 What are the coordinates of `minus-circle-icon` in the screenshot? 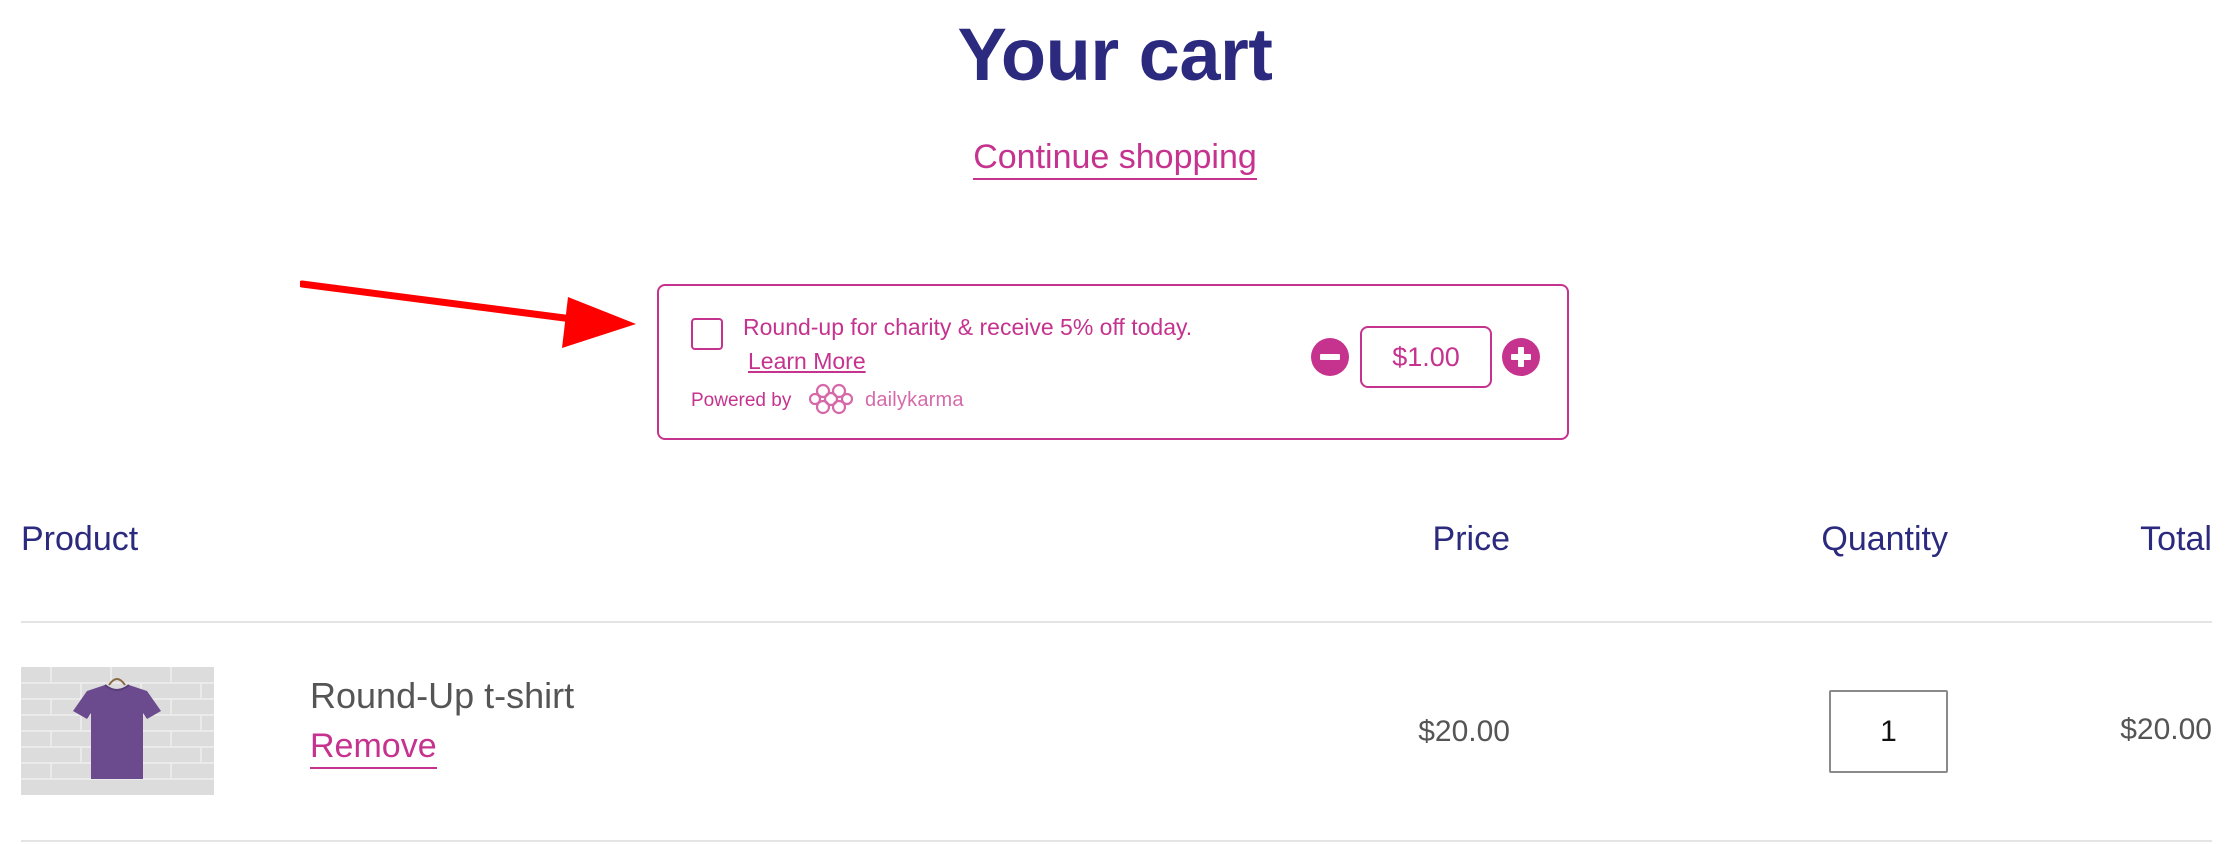 It's located at (1330, 357).